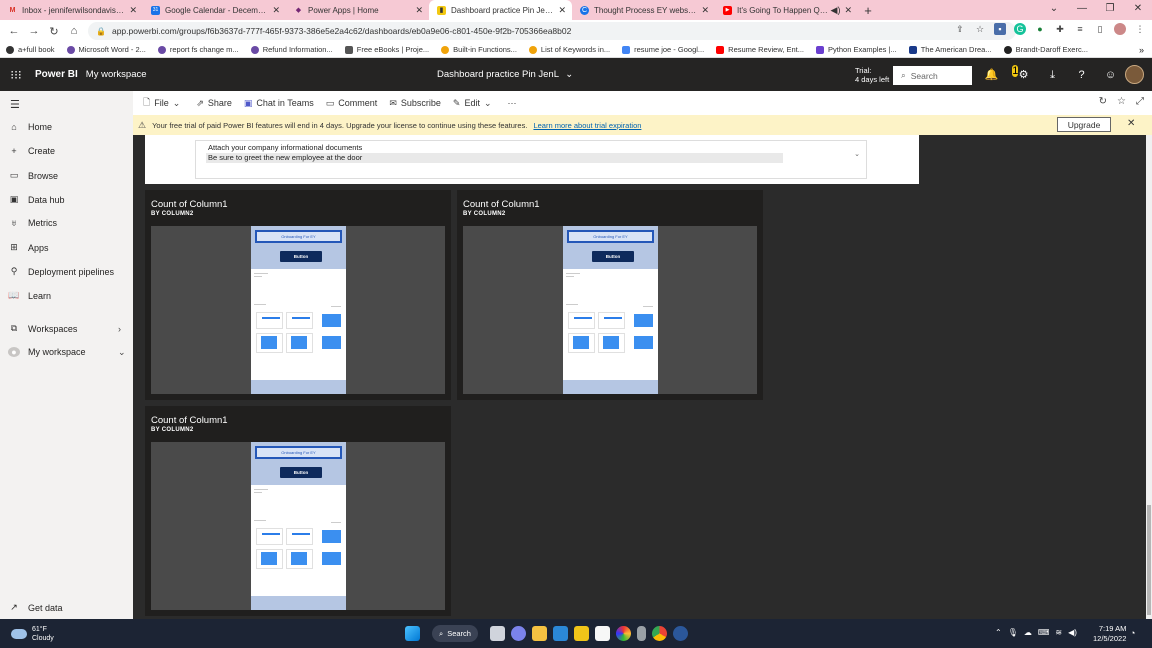 Image resolution: width=1152 pixels, height=648 pixels. I want to click on keyboard-icon: ⌨, so click(1044, 632).